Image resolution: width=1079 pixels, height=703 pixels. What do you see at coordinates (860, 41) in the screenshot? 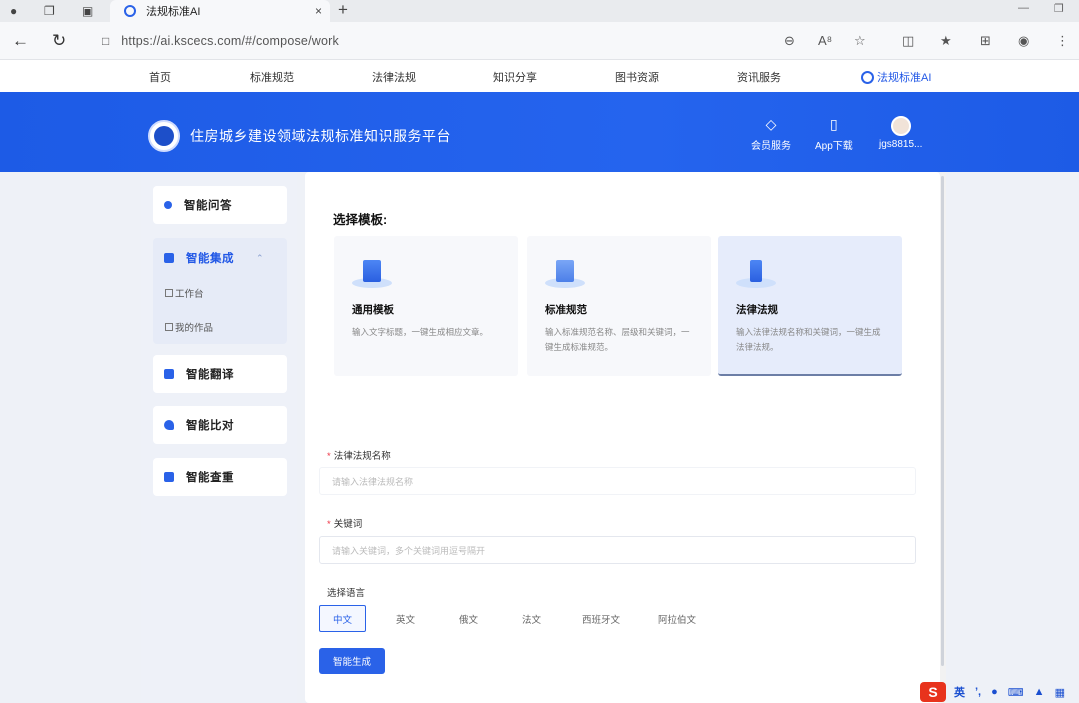
I see `favorite-star-icon: ☆` at bounding box center [860, 41].